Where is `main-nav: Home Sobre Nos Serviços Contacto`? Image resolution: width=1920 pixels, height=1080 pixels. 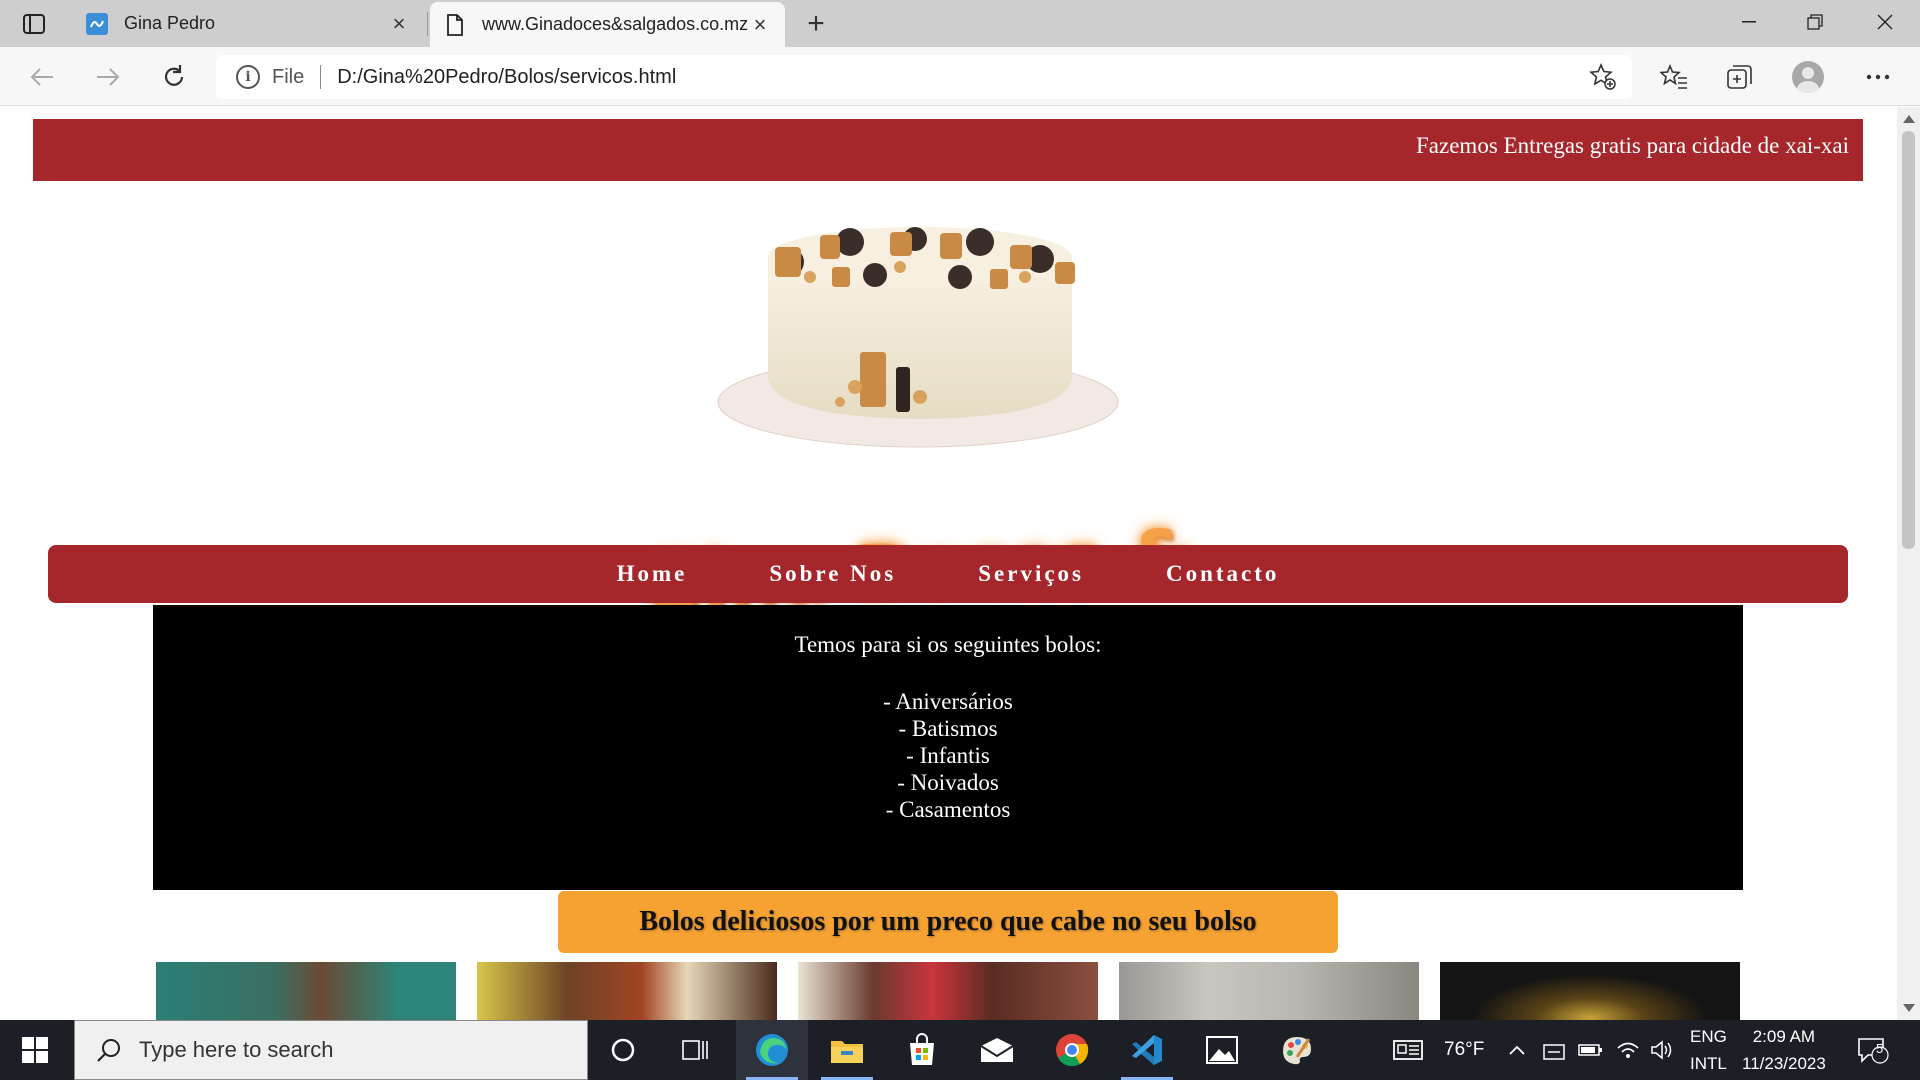
main-nav: Home Sobre Nos Serviços Contacto is located at coordinates (948, 574).